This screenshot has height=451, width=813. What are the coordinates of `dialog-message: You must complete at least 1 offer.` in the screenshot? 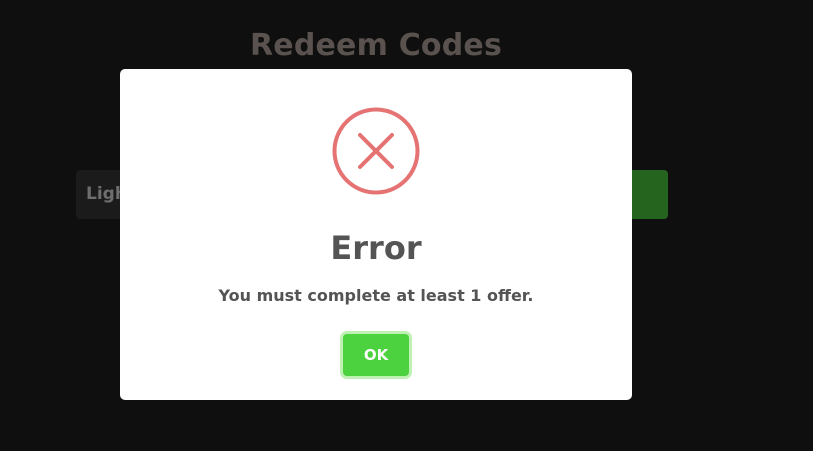 It's located at (376, 295).